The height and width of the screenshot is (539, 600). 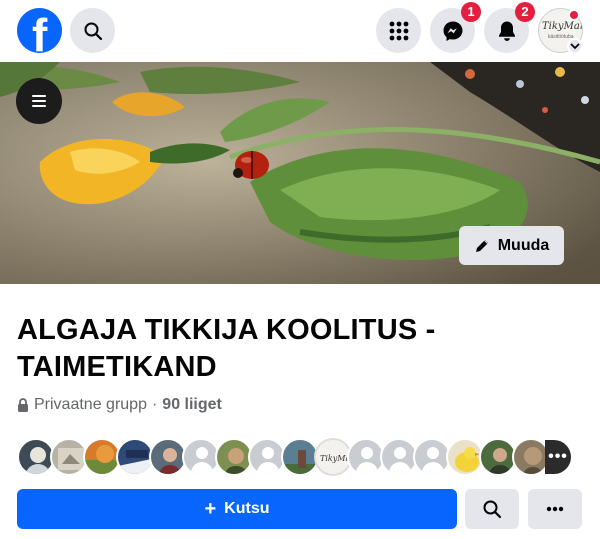 I want to click on group-more-button, so click(x=555, y=509).